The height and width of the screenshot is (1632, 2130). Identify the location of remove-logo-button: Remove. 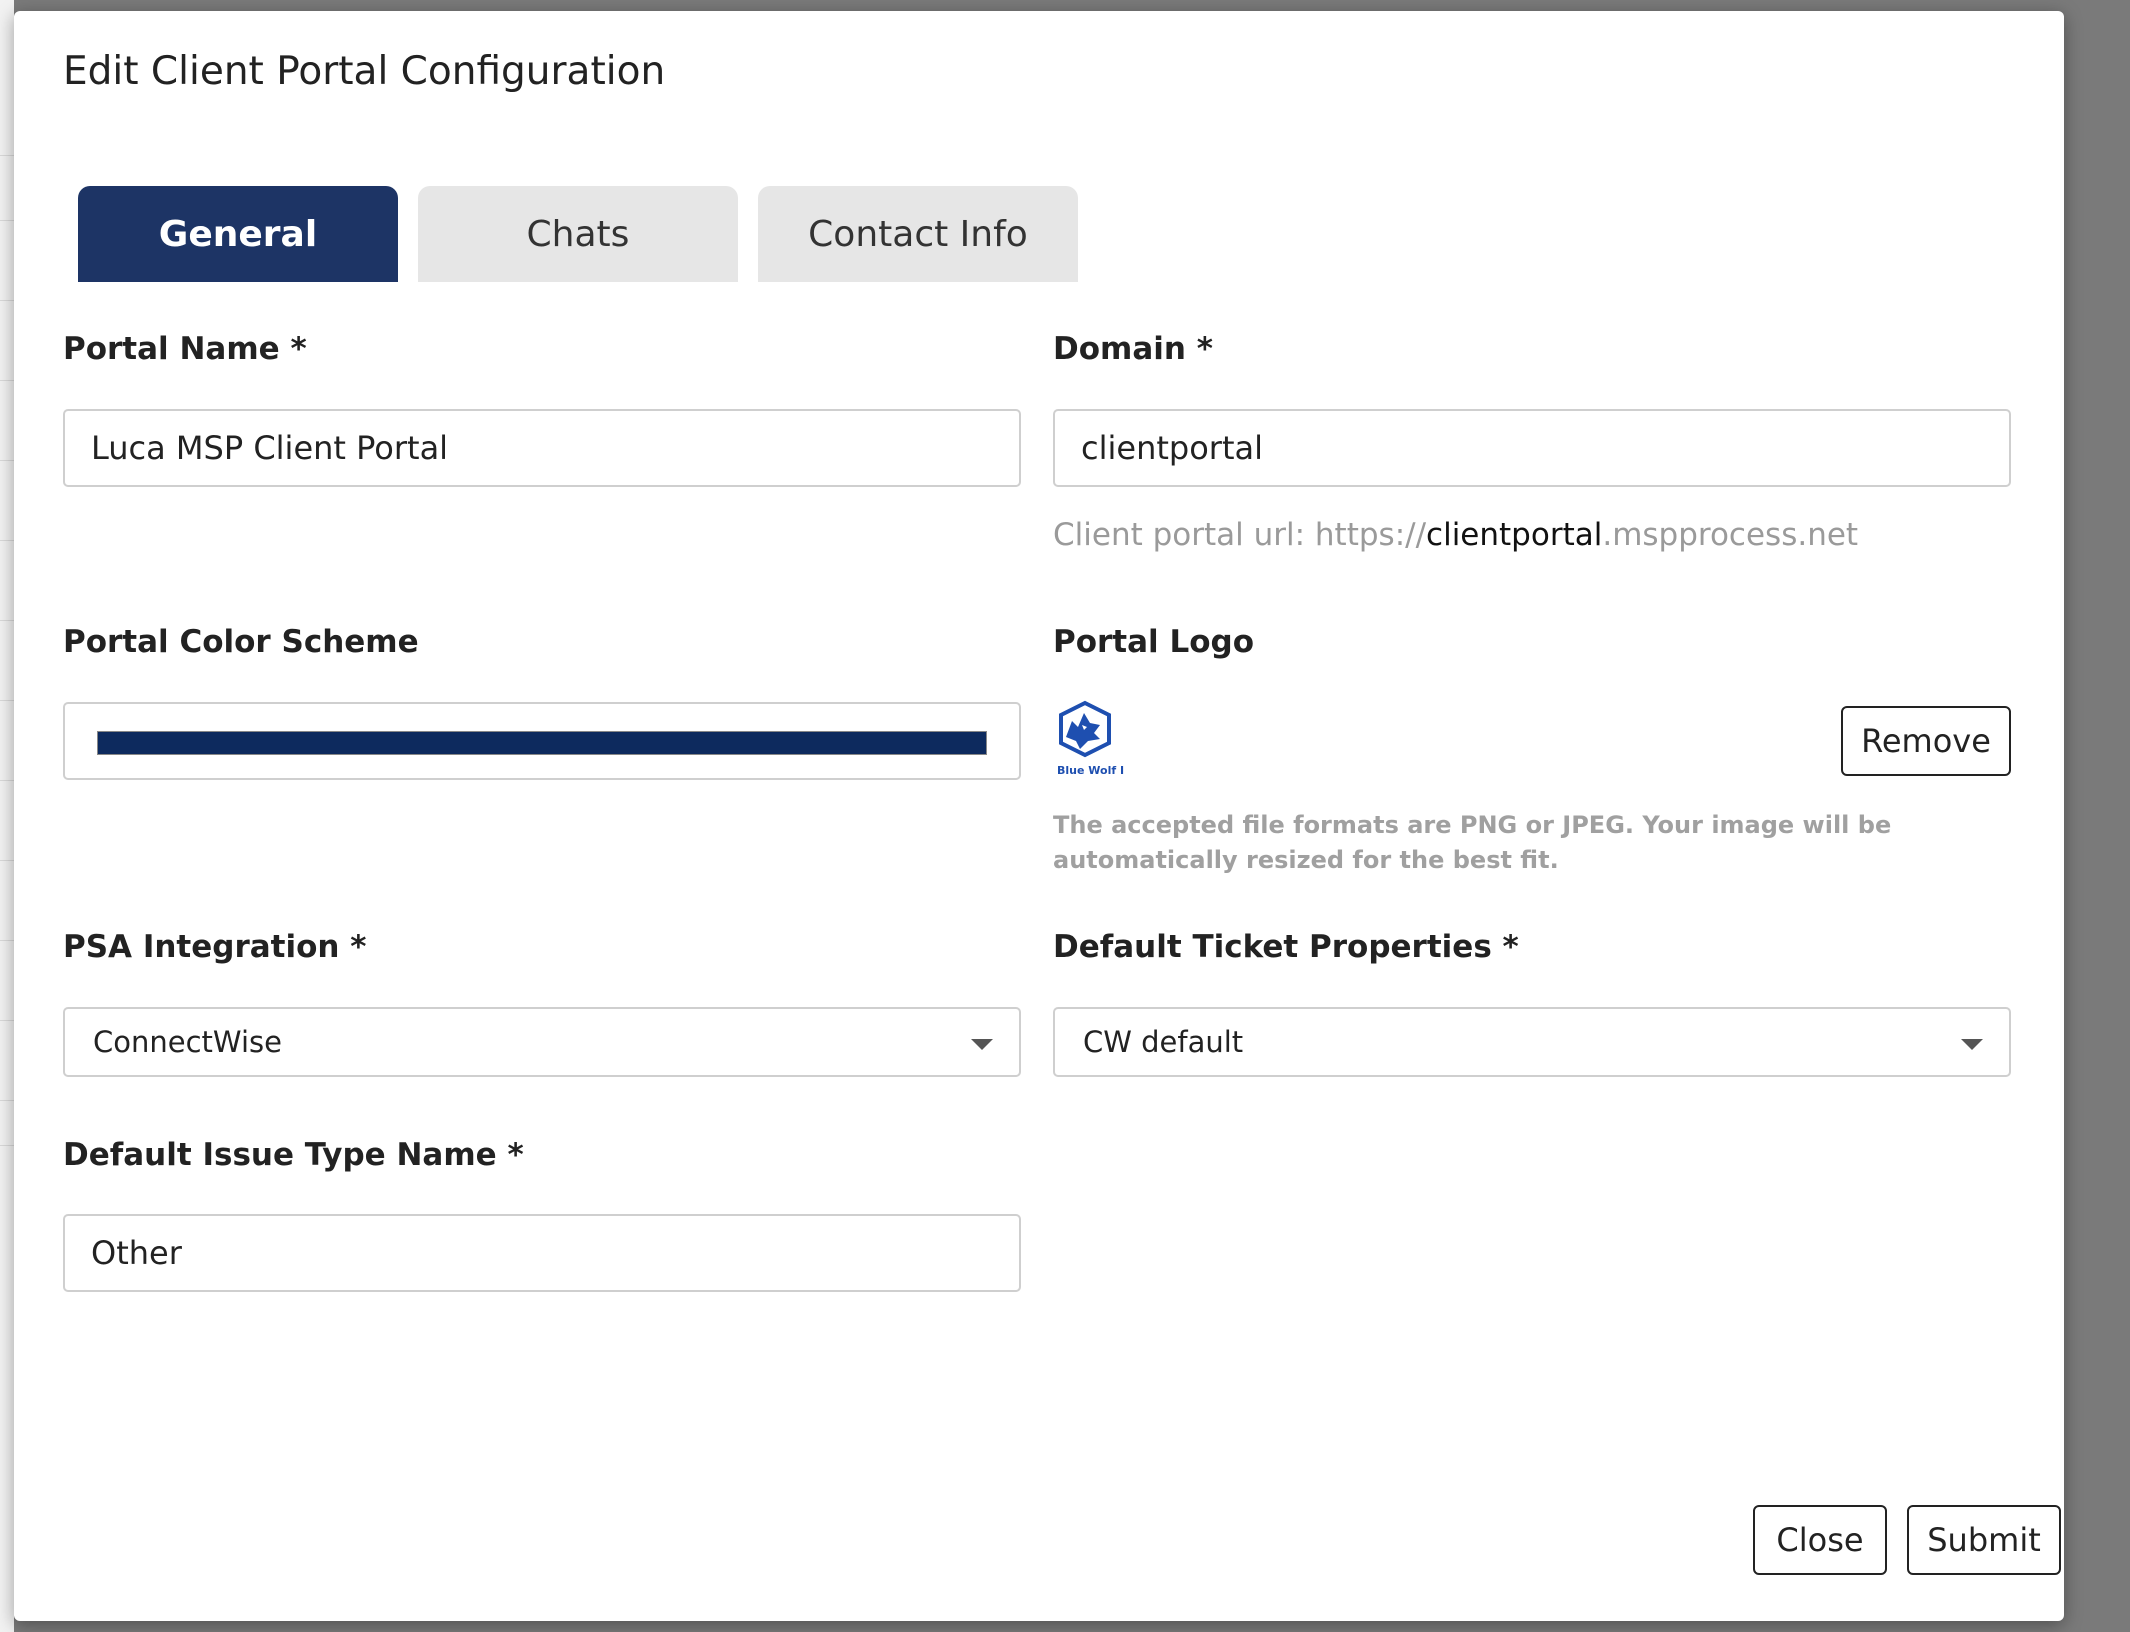
(1926, 741).